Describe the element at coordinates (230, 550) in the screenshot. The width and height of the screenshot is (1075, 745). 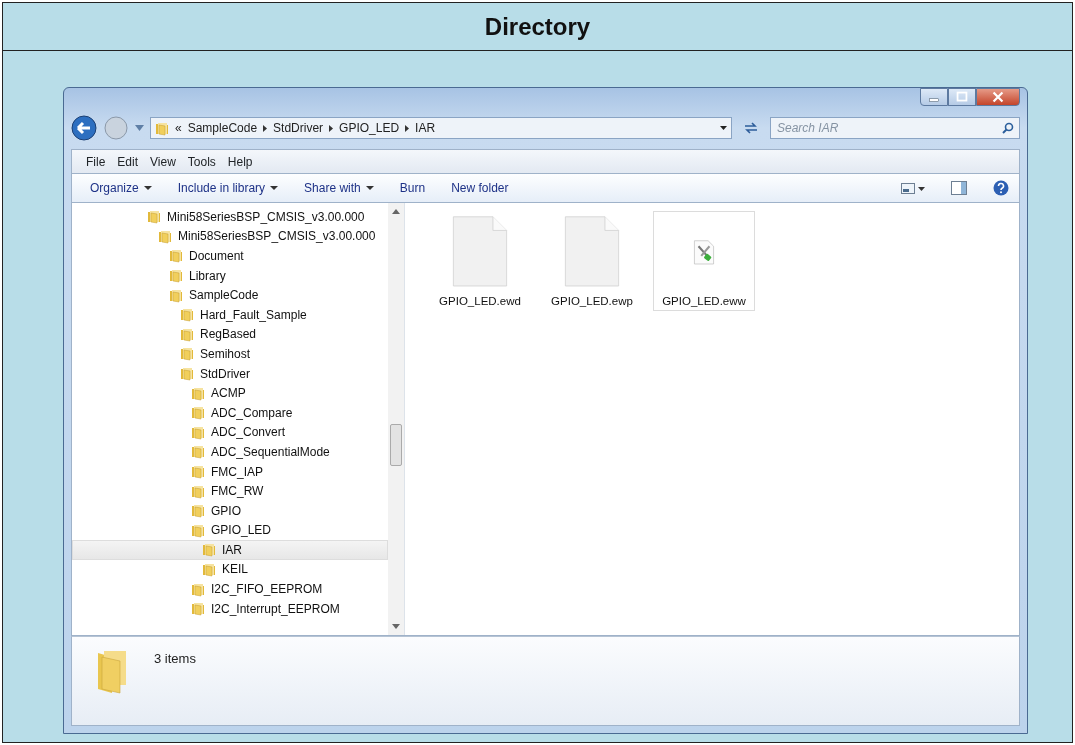
I see `tree-item: IAR` at that location.